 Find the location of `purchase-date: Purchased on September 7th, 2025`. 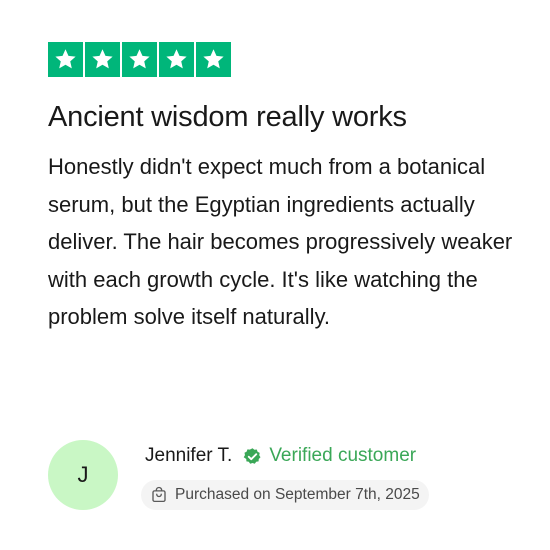

purchase-date: Purchased on September 7th, 2025 is located at coordinates (297, 494).